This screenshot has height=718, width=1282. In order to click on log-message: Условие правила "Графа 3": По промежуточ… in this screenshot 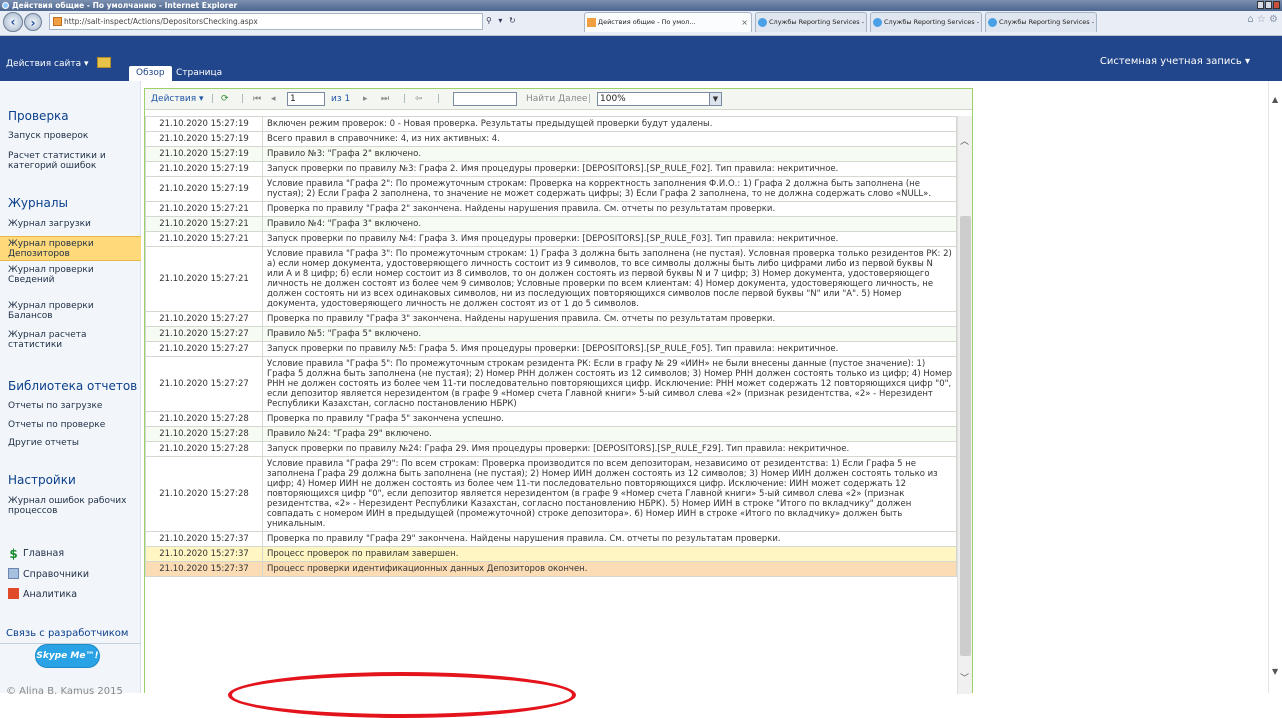, I will do `click(609, 279)`.